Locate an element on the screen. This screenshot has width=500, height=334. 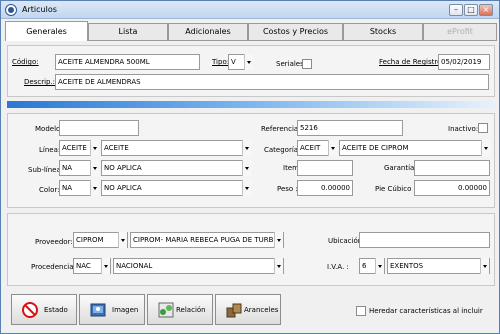
color-label: Color: is located at coordinates (49, 190).